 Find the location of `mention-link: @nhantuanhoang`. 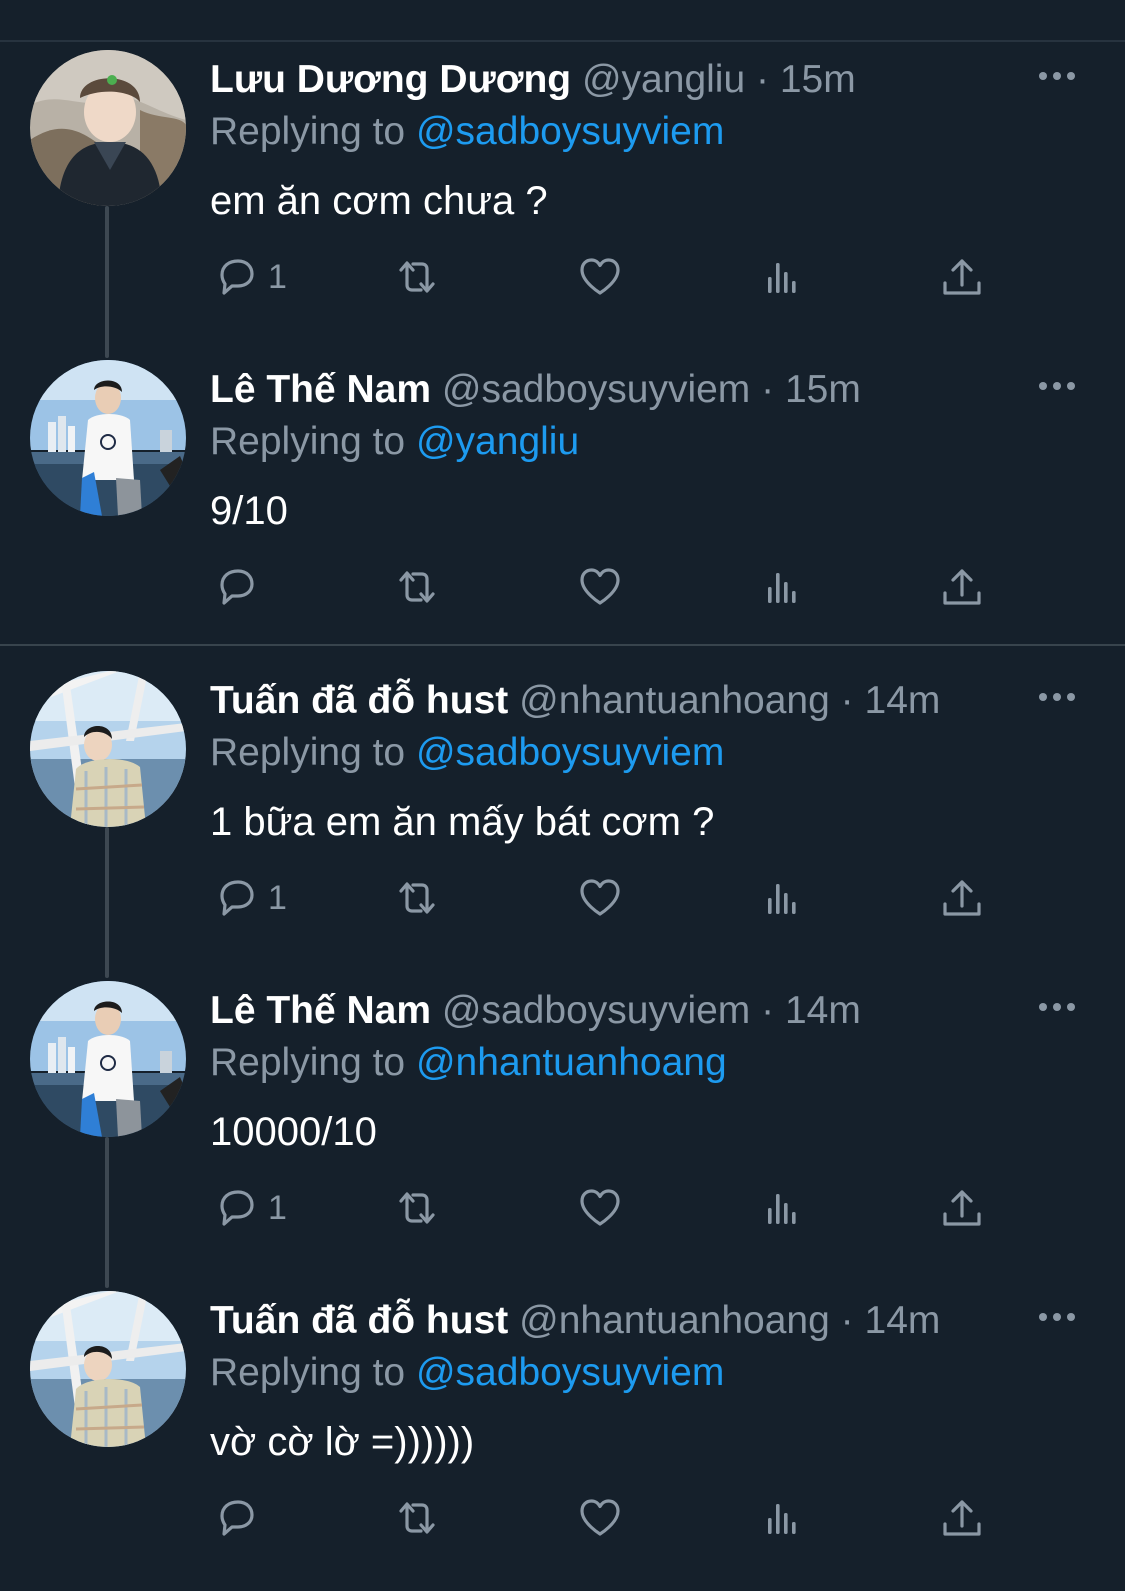

mention-link: @nhantuanhoang is located at coordinates (571, 1062).